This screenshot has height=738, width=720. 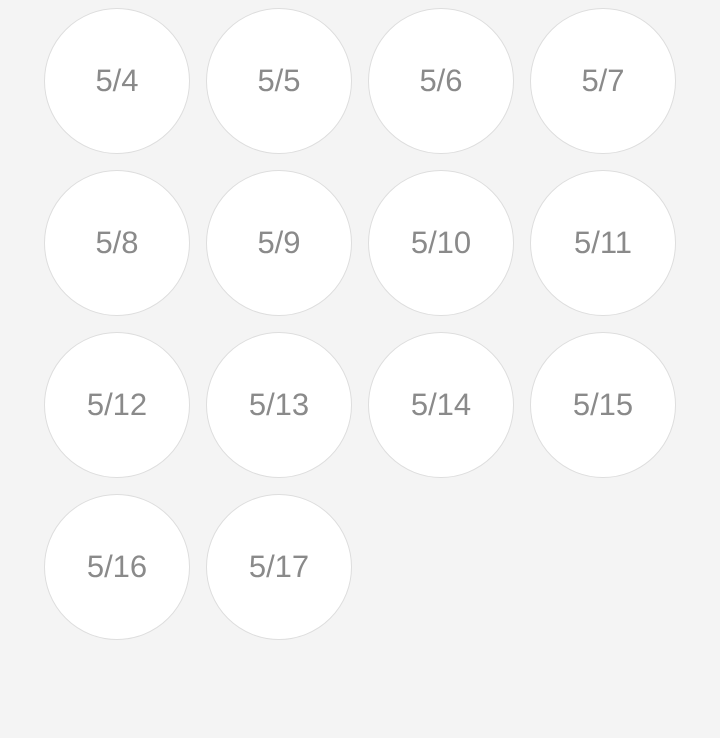 What do you see at coordinates (603, 405) in the screenshot?
I see `date-button: 5/15` at bounding box center [603, 405].